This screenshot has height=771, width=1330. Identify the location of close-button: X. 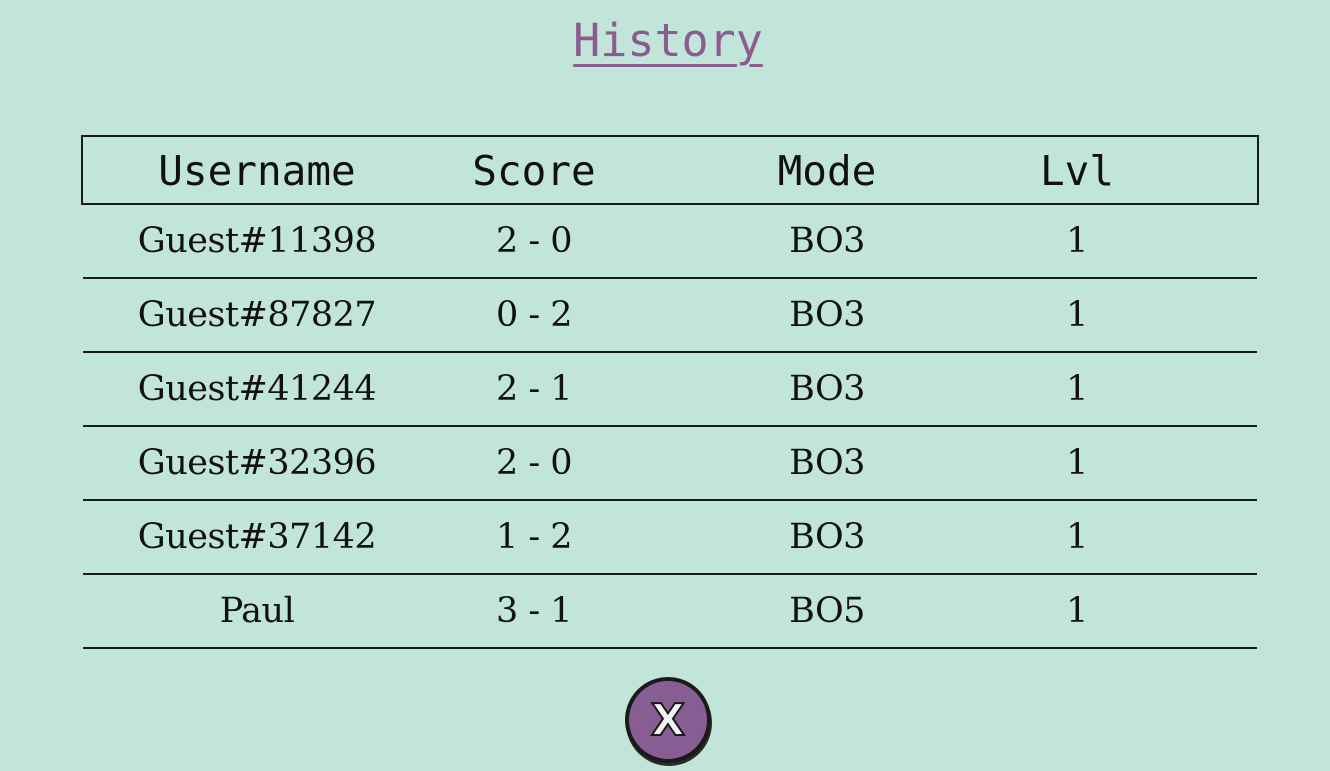
(668, 720).